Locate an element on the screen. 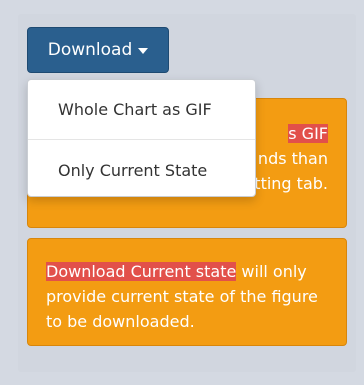  menu-divider is located at coordinates (141, 139).